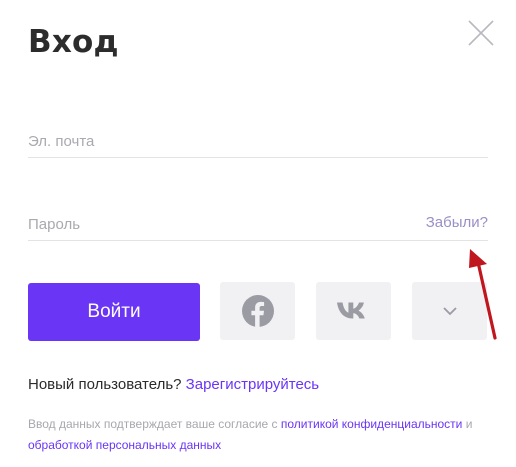 The image size is (516, 467). What do you see at coordinates (469, 424) in the screenshot?
I see `consent-and: и` at bounding box center [469, 424].